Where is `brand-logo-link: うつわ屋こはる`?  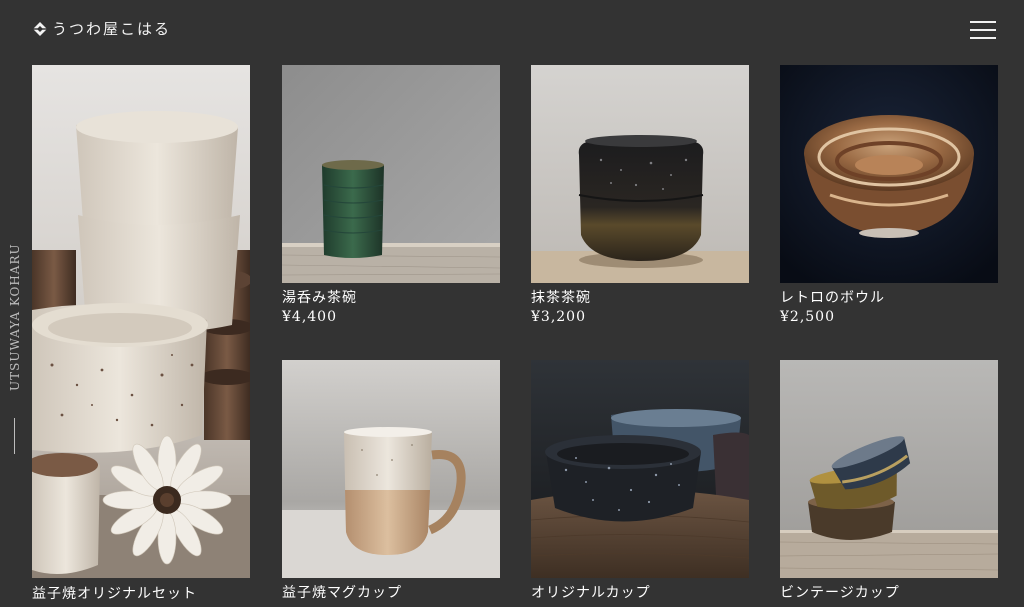
brand-logo-link: うつわ屋こはる is located at coordinates (101, 28).